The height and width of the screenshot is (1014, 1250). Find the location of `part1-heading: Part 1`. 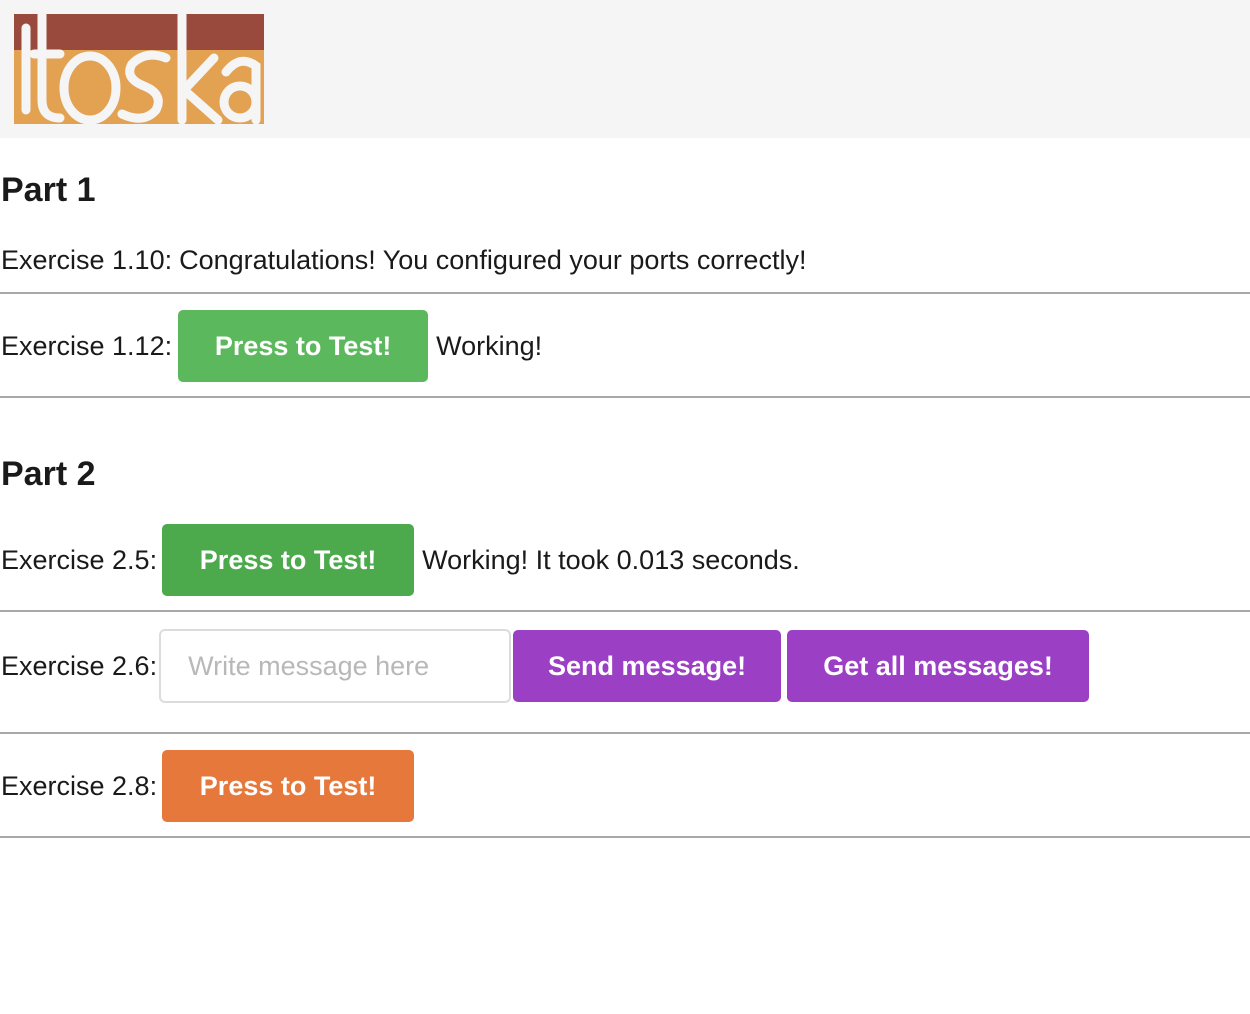

part1-heading: Part 1 is located at coordinates (48, 190).